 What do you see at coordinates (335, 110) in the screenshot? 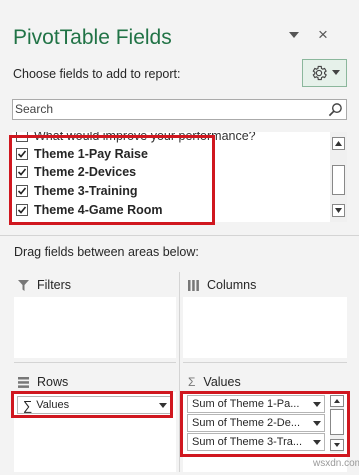
I see `search-icon` at bounding box center [335, 110].